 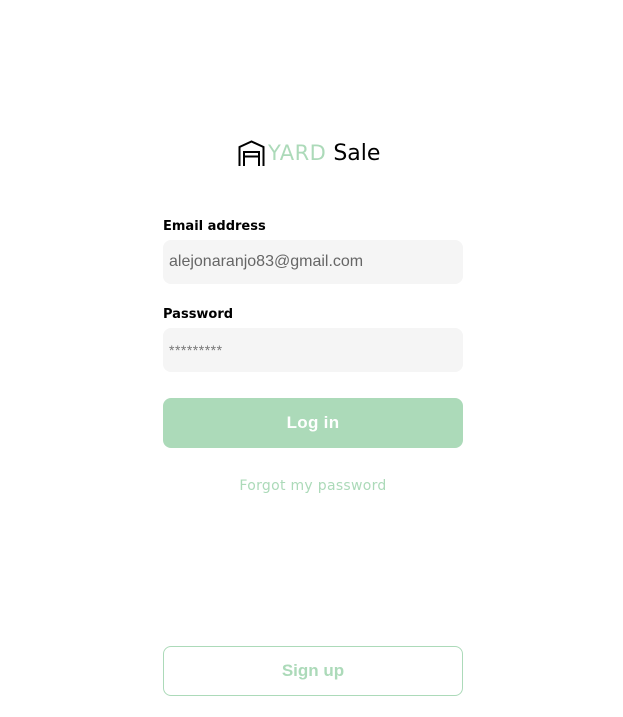 What do you see at coordinates (313, 262) in the screenshot?
I see `email-field` at bounding box center [313, 262].